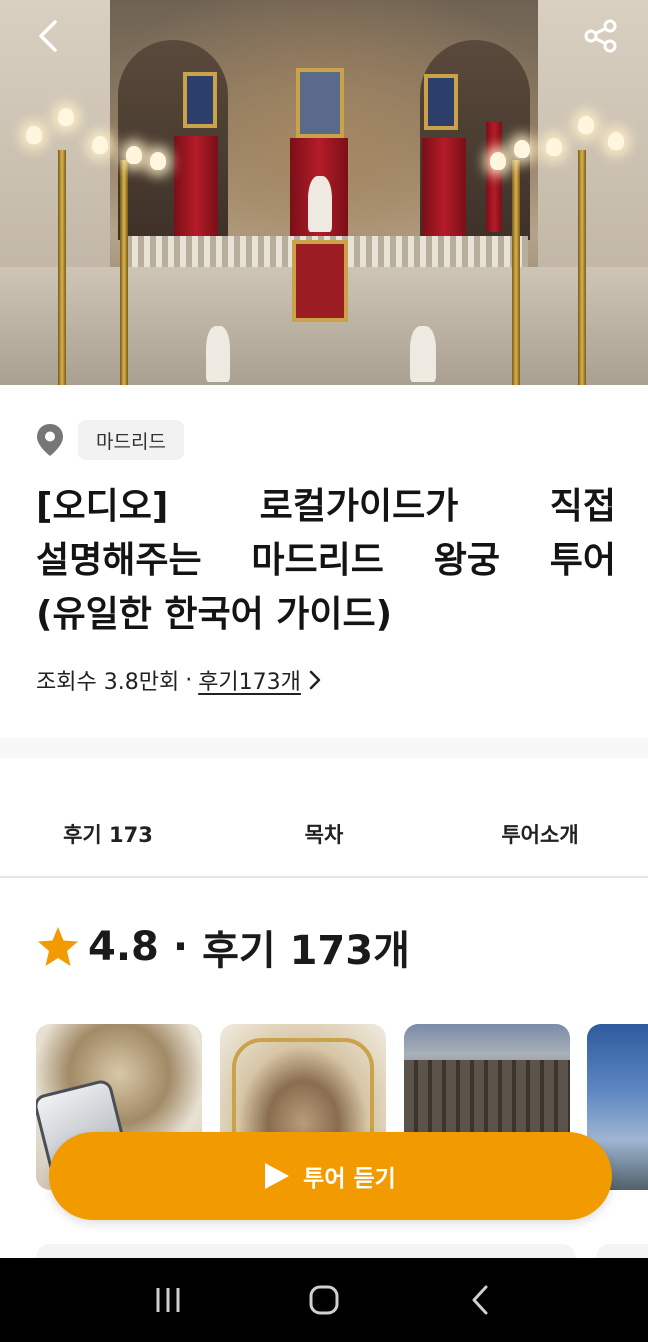 The width and height of the screenshot is (648, 1342). What do you see at coordinates (108, 838) in the screenshot?
I see `tab-reviews: 후기 173` at bounding box center [108, 838].